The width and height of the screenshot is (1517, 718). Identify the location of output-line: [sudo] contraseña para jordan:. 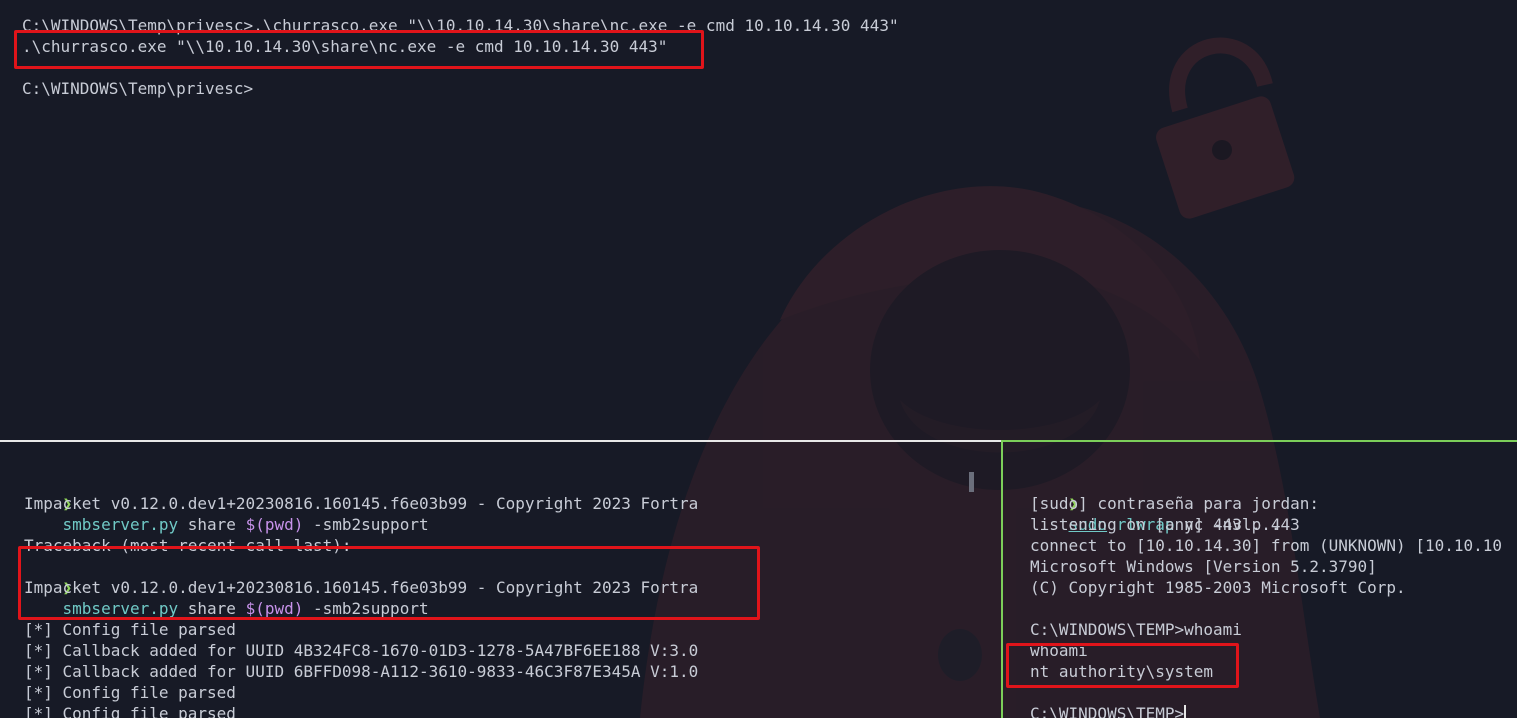
(1174, 503).